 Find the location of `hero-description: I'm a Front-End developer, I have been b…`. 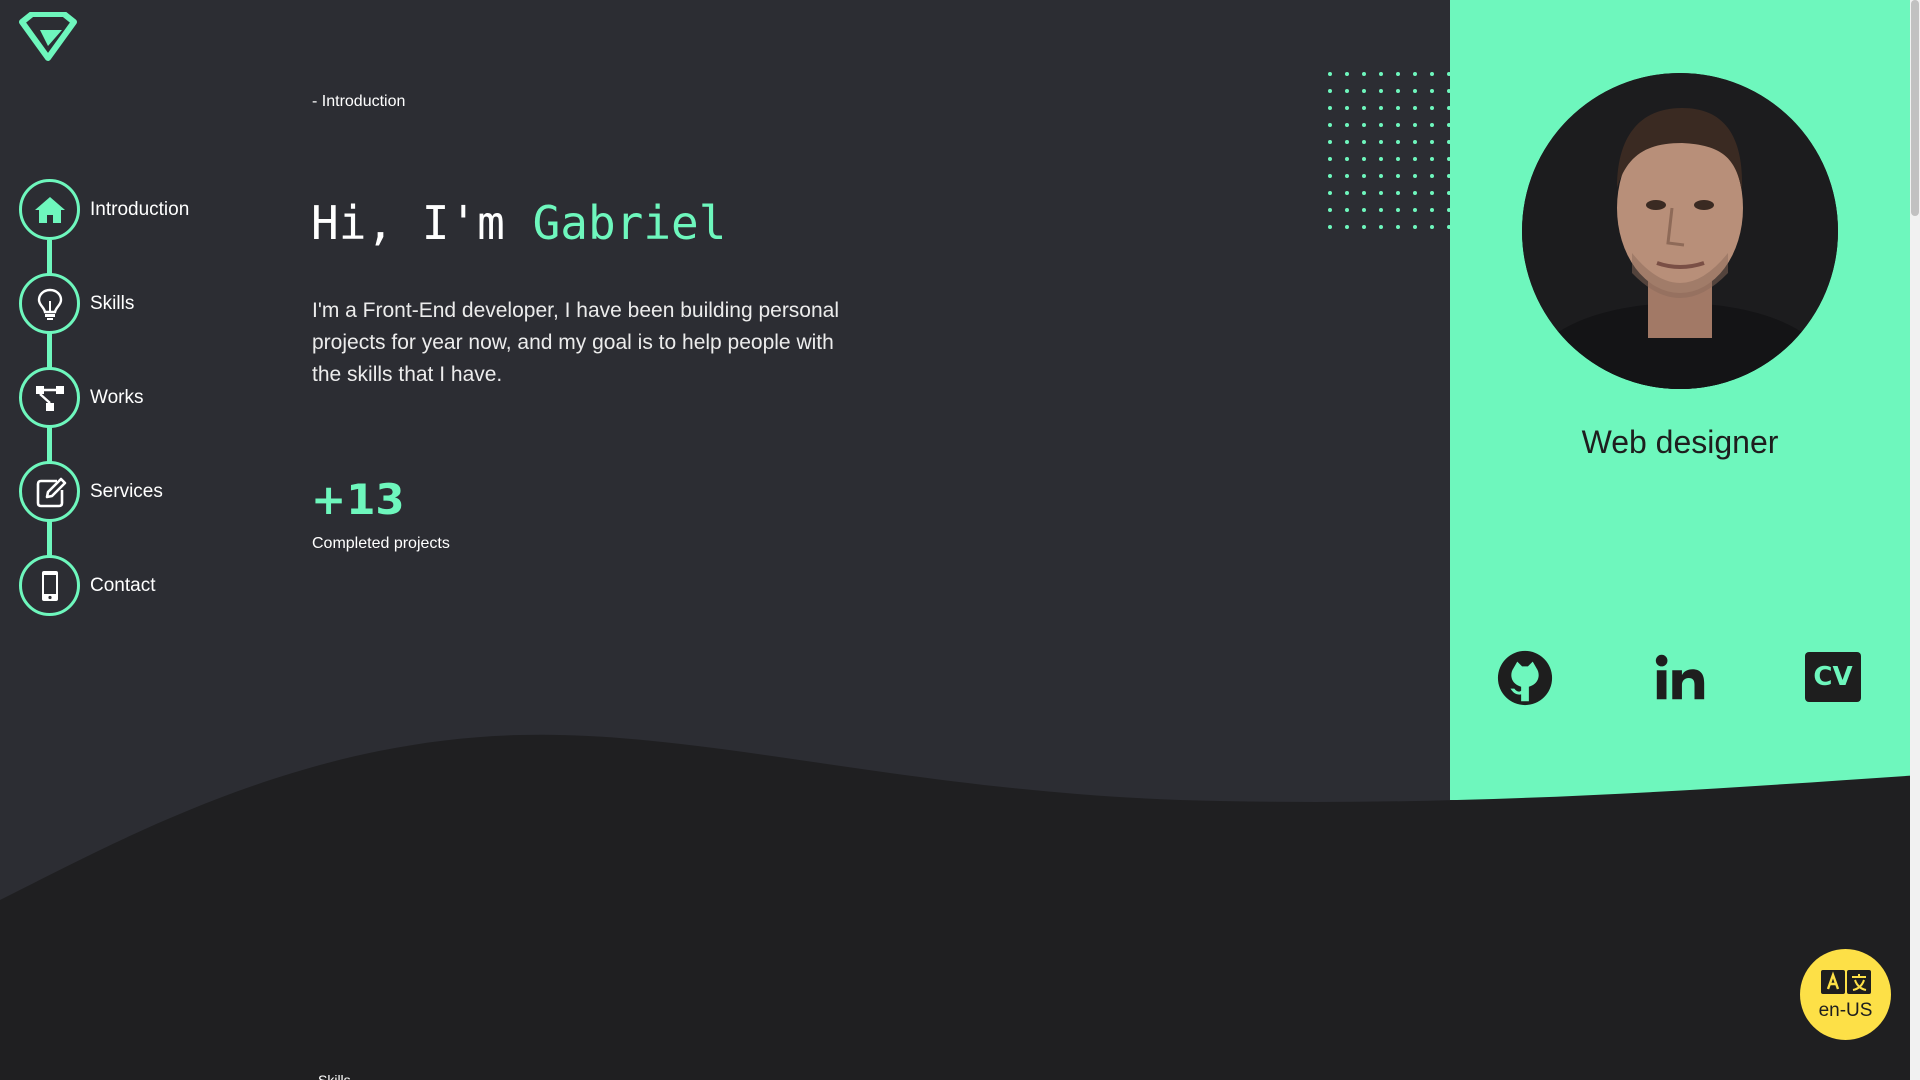

hero-description: I'm a Front-End developer, I have been b… is located at coordinates (576, 342).